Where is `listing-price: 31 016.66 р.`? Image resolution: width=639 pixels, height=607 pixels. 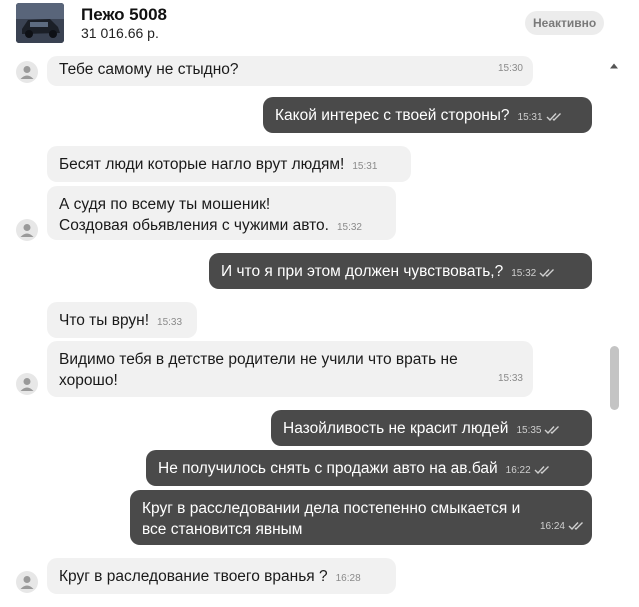
listing-price: 31 016.66 р. is located at coordinates (120, 33).